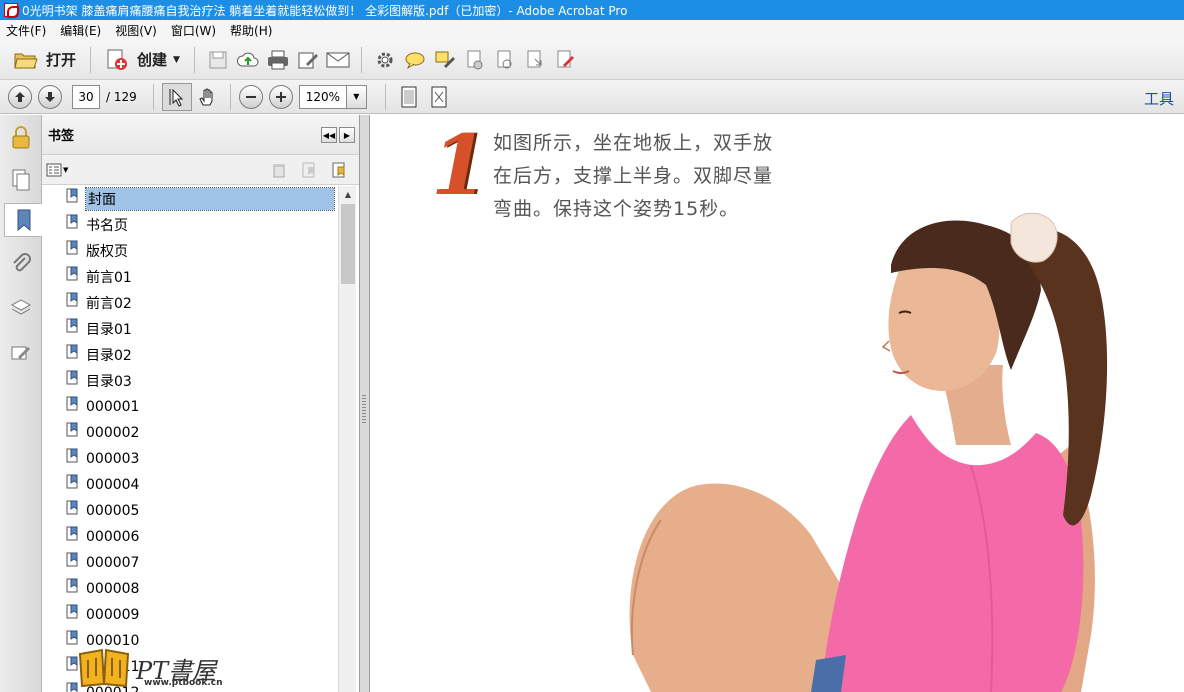 Image resolution: width=1184 pixels, height=692 pixels. I want to click on page-thumbnails-button, so click(21, 180).